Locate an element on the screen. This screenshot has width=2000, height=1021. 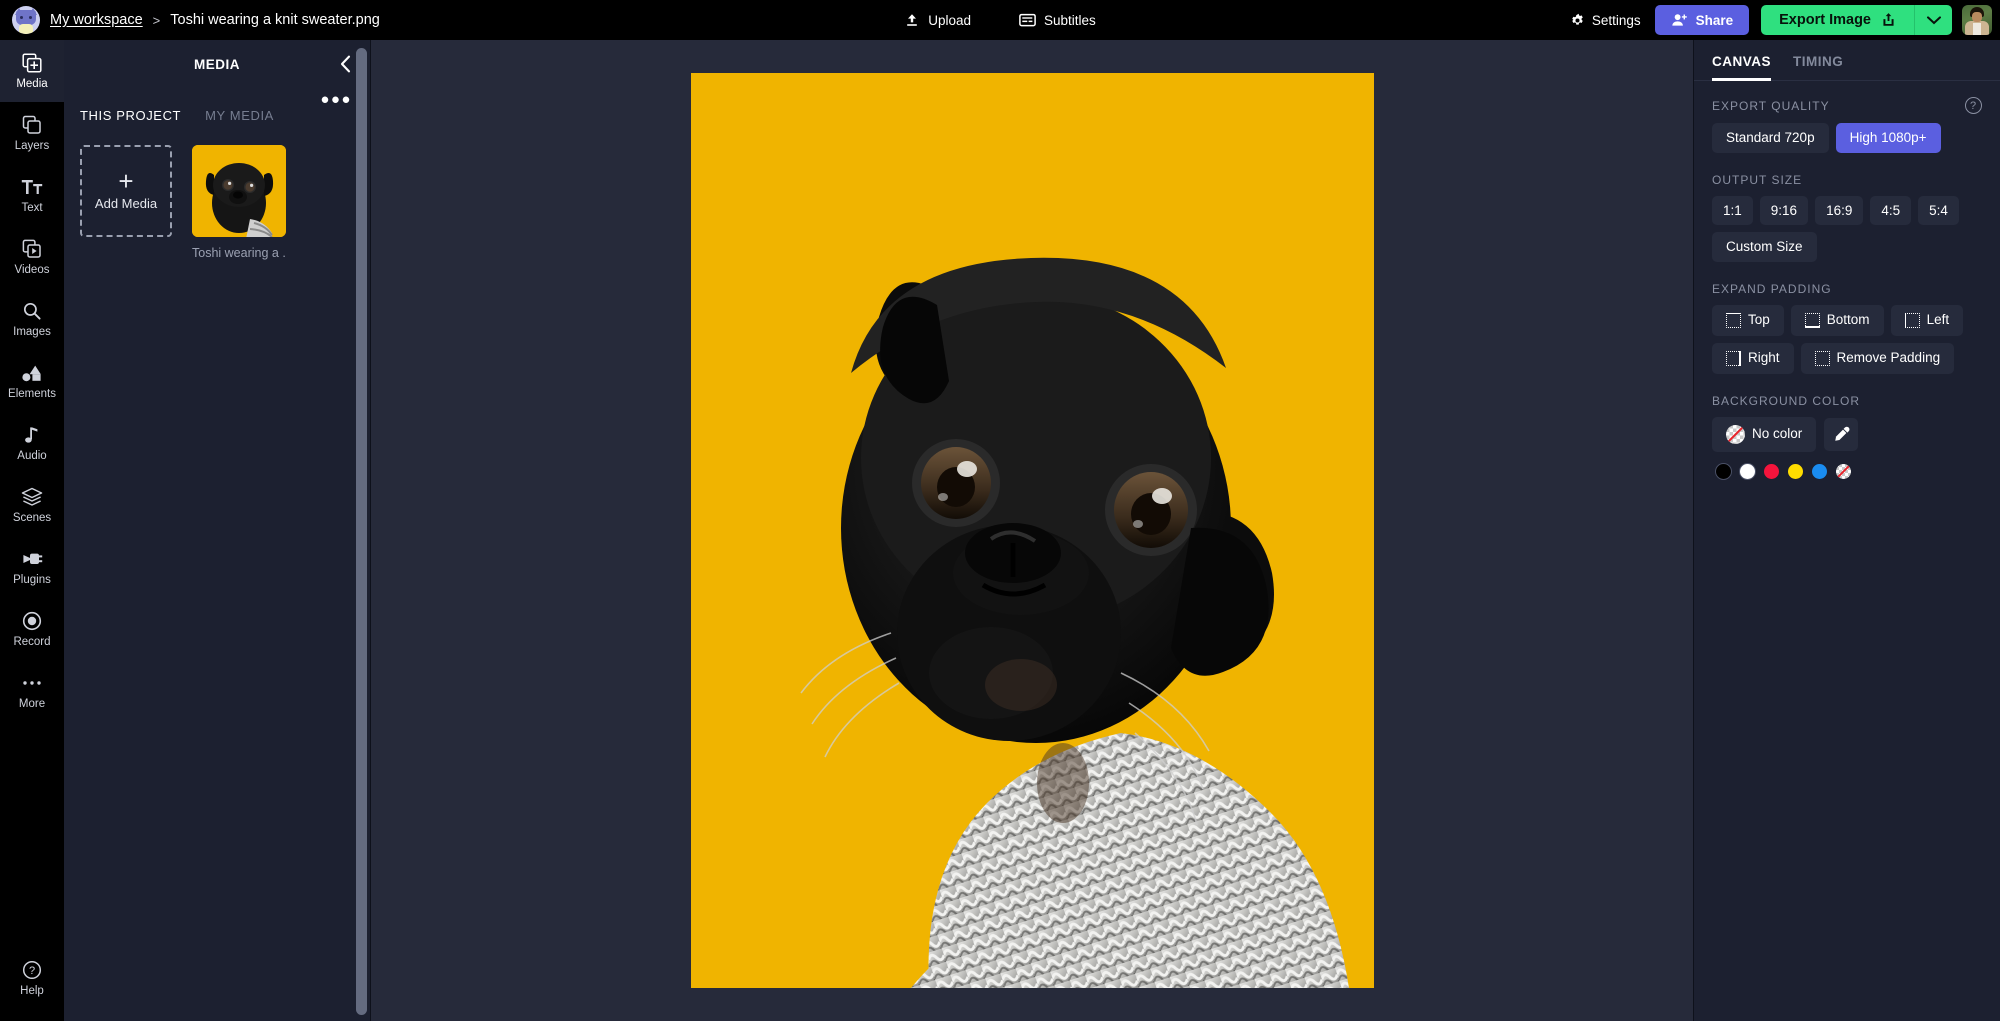
ratio-5-4-button: 5:4 is located at coordinates (1938, 210).